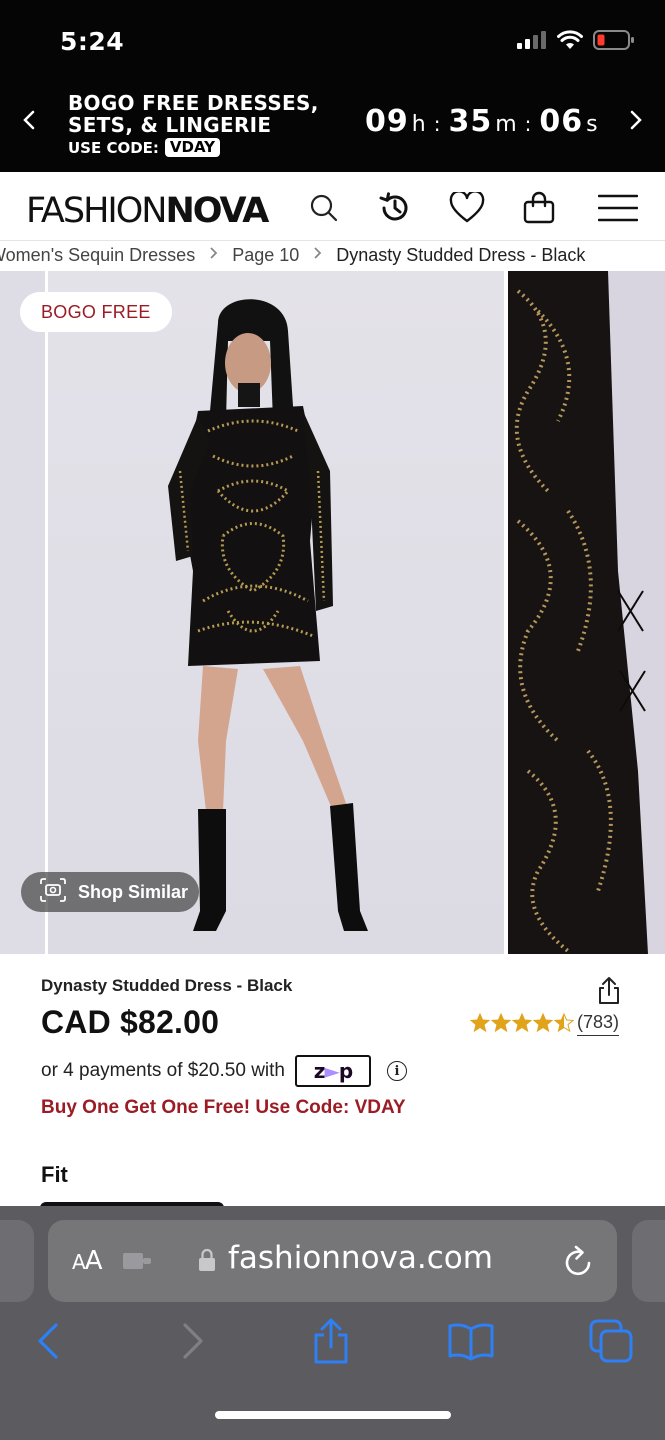 The width and height of the screenshot is (665, 1440). I want to click on review-count: (783), so click(598, 1024).